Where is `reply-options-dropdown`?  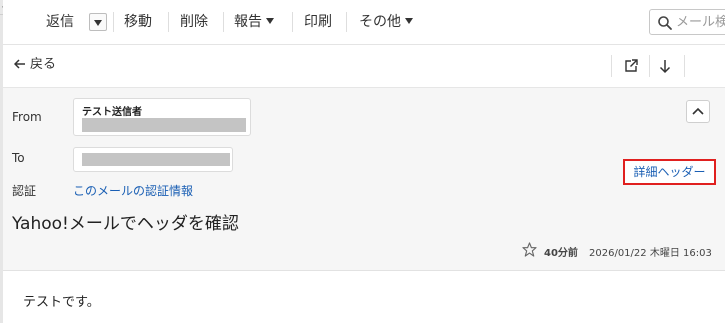 reply-options-dropdown is located at coordinates (98, 22).